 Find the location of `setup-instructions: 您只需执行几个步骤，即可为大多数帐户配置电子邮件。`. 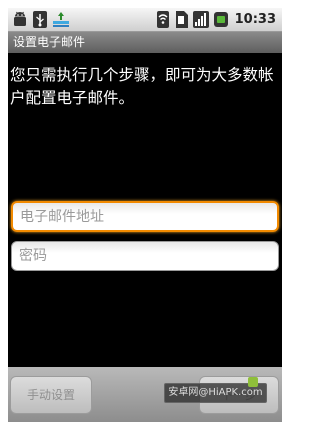

setup-instructions: 您只需执行几个步骤，即可为大多数帐户配置电子邮件。 is located at coordinates (142, 86).